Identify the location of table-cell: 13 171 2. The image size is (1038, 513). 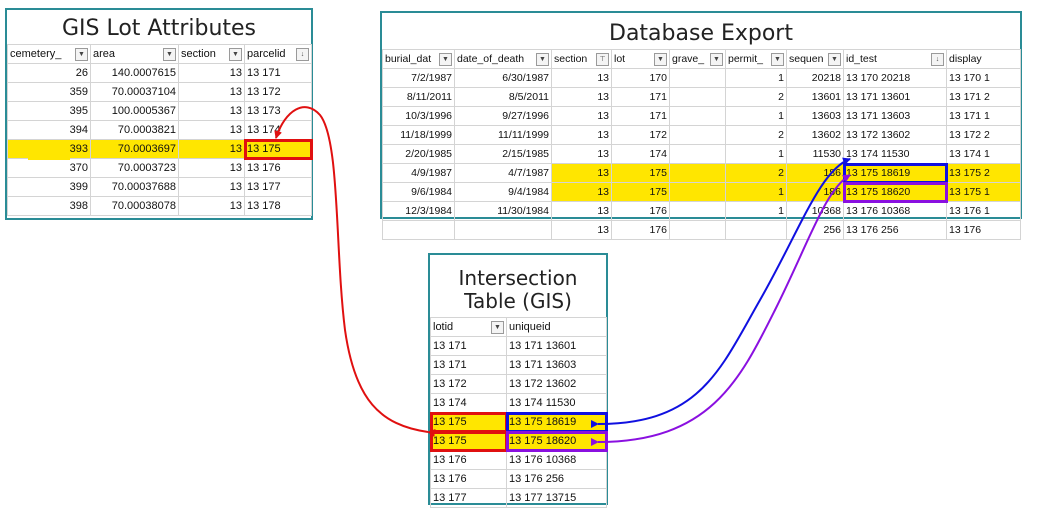
(983, 97).